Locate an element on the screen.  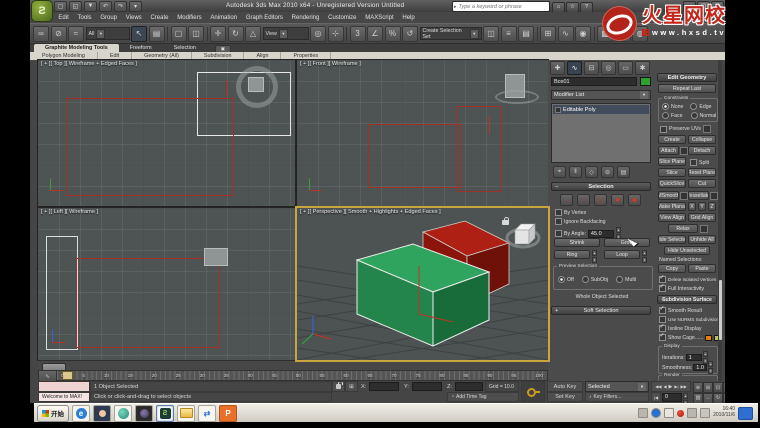
preview-off-radio is located at coordinates (561, 279).